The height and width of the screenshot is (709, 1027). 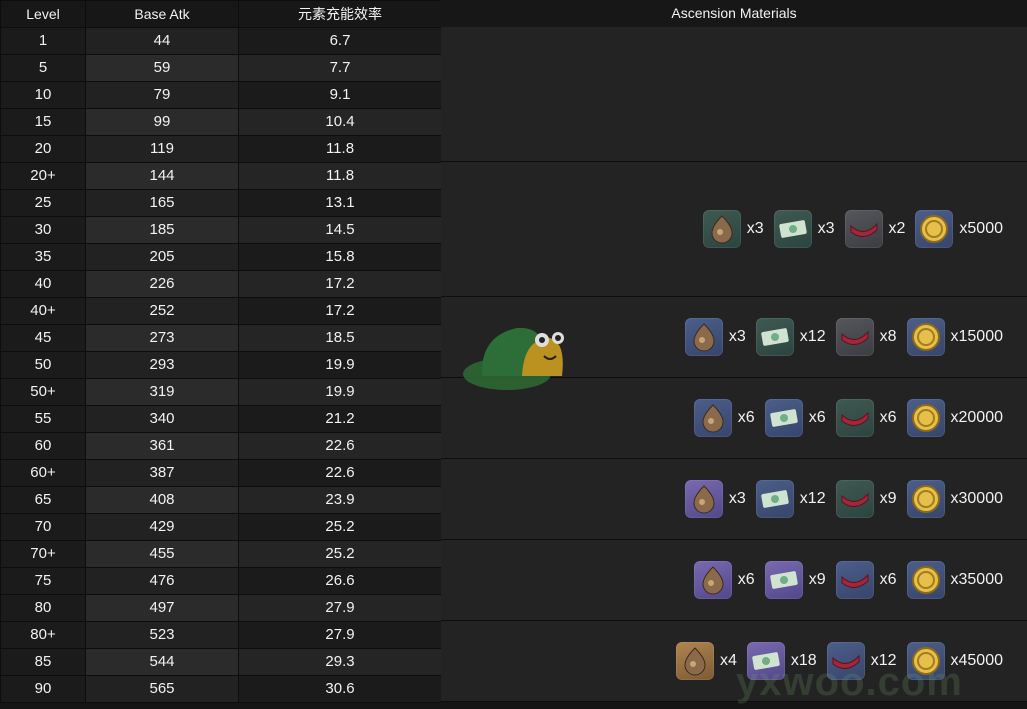 I want to click on energy-recharge-cell: 23.9, so click(x=340, y=500).